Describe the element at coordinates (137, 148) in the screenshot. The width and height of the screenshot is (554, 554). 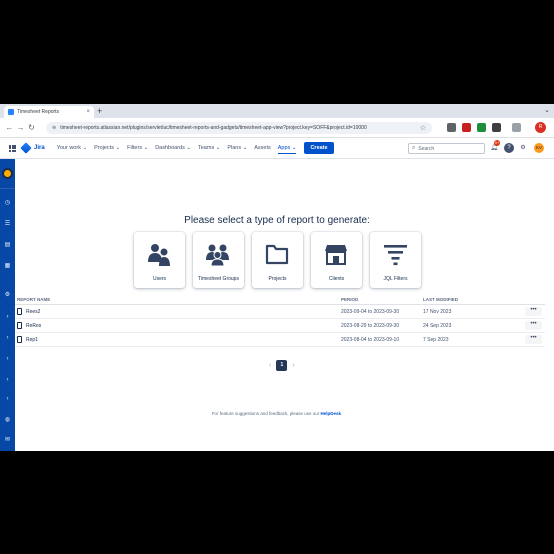
I see `nav-filters: Filters ⌄` at that location.